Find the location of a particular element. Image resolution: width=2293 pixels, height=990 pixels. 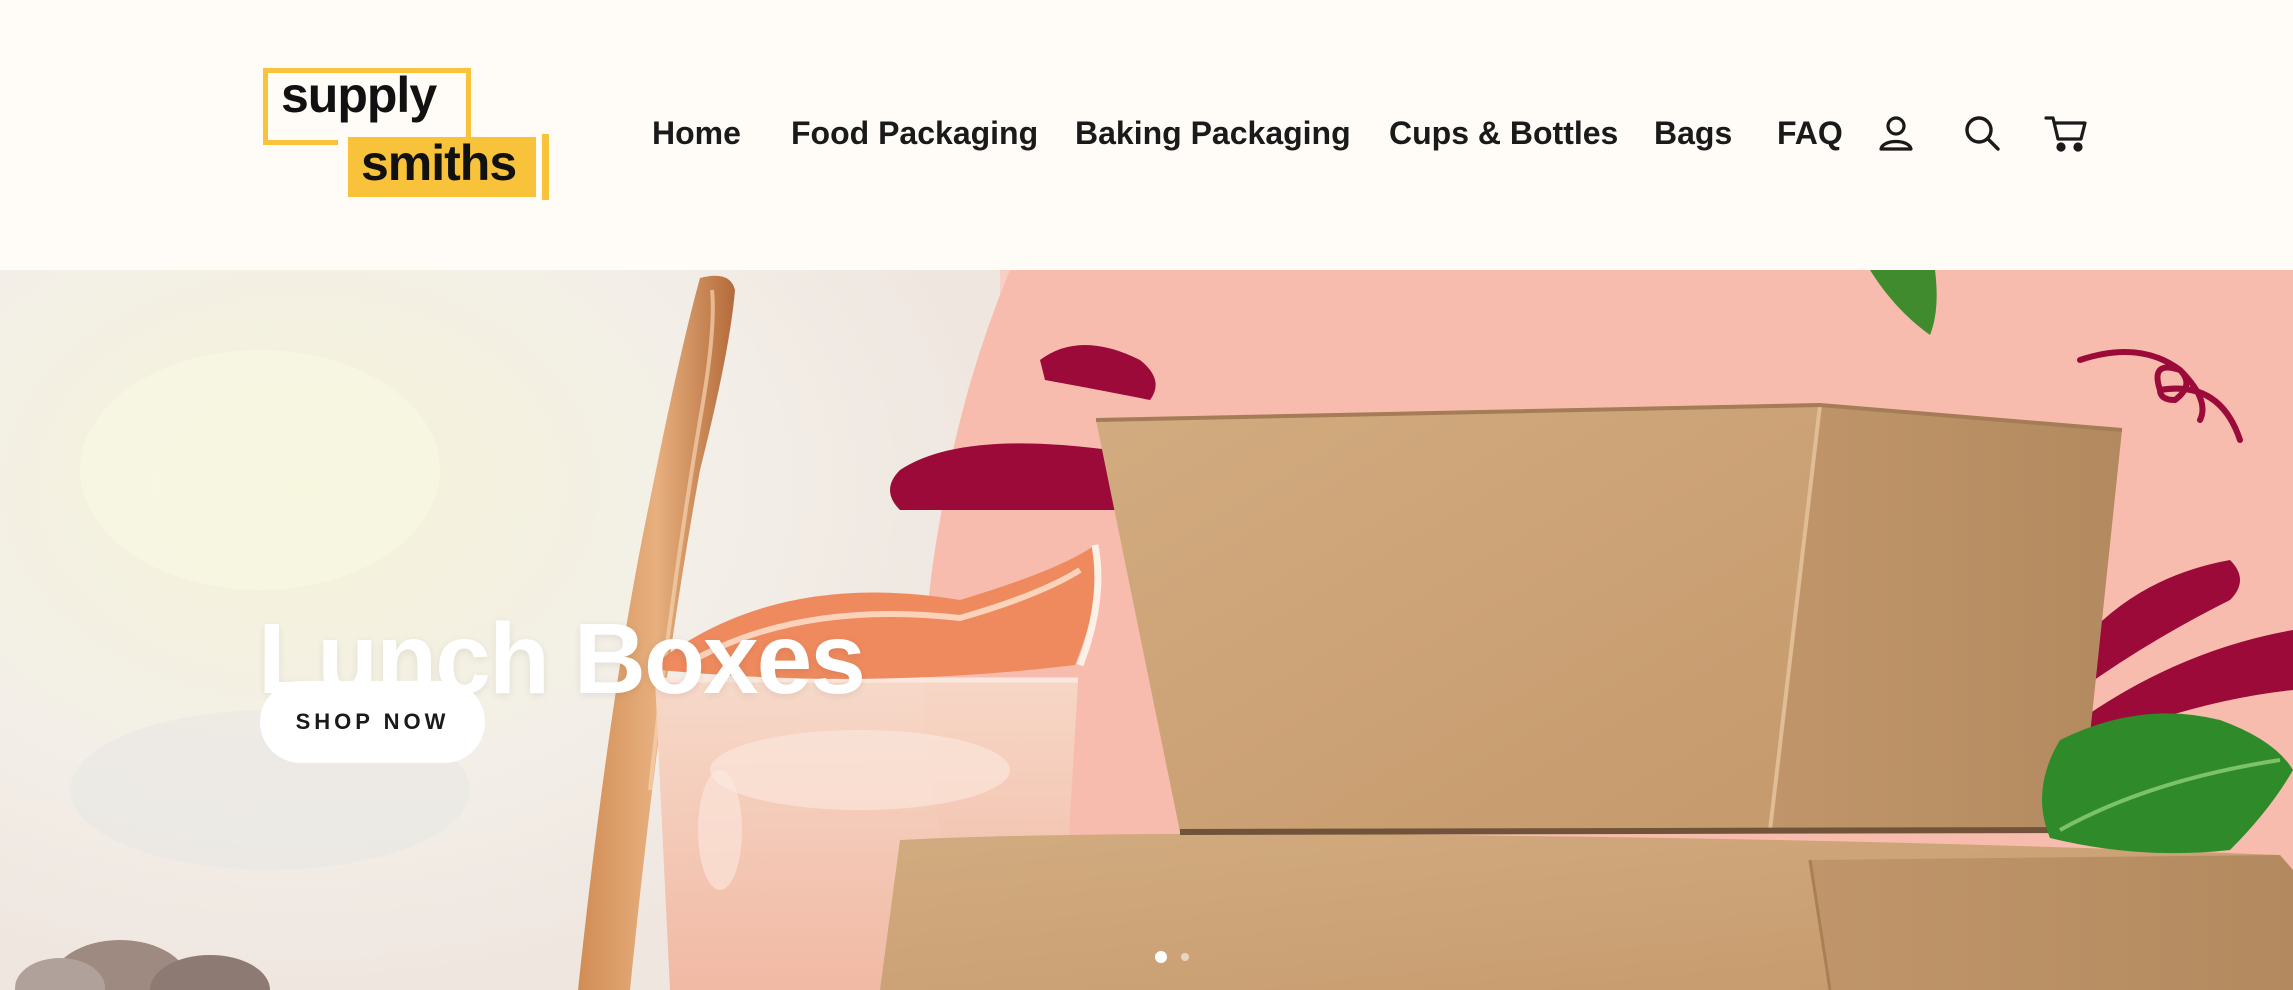

search-icon is located at coordinates (1982, 133).